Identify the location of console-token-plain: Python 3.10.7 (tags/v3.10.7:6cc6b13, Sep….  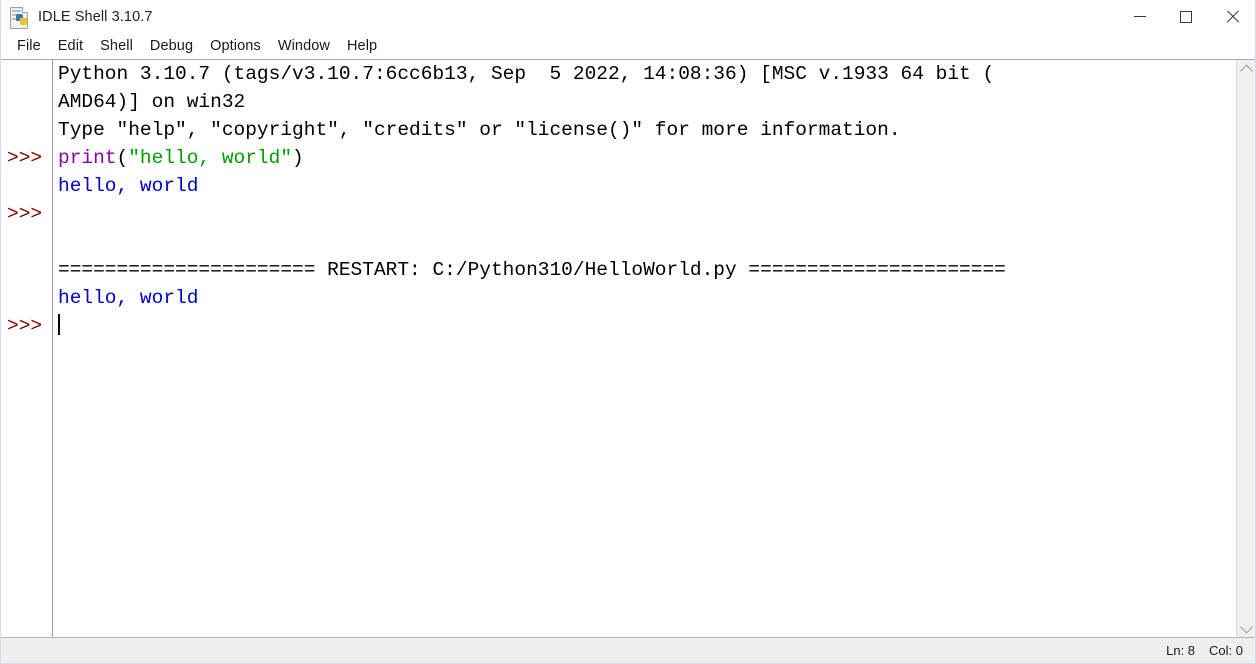
(526, 74).